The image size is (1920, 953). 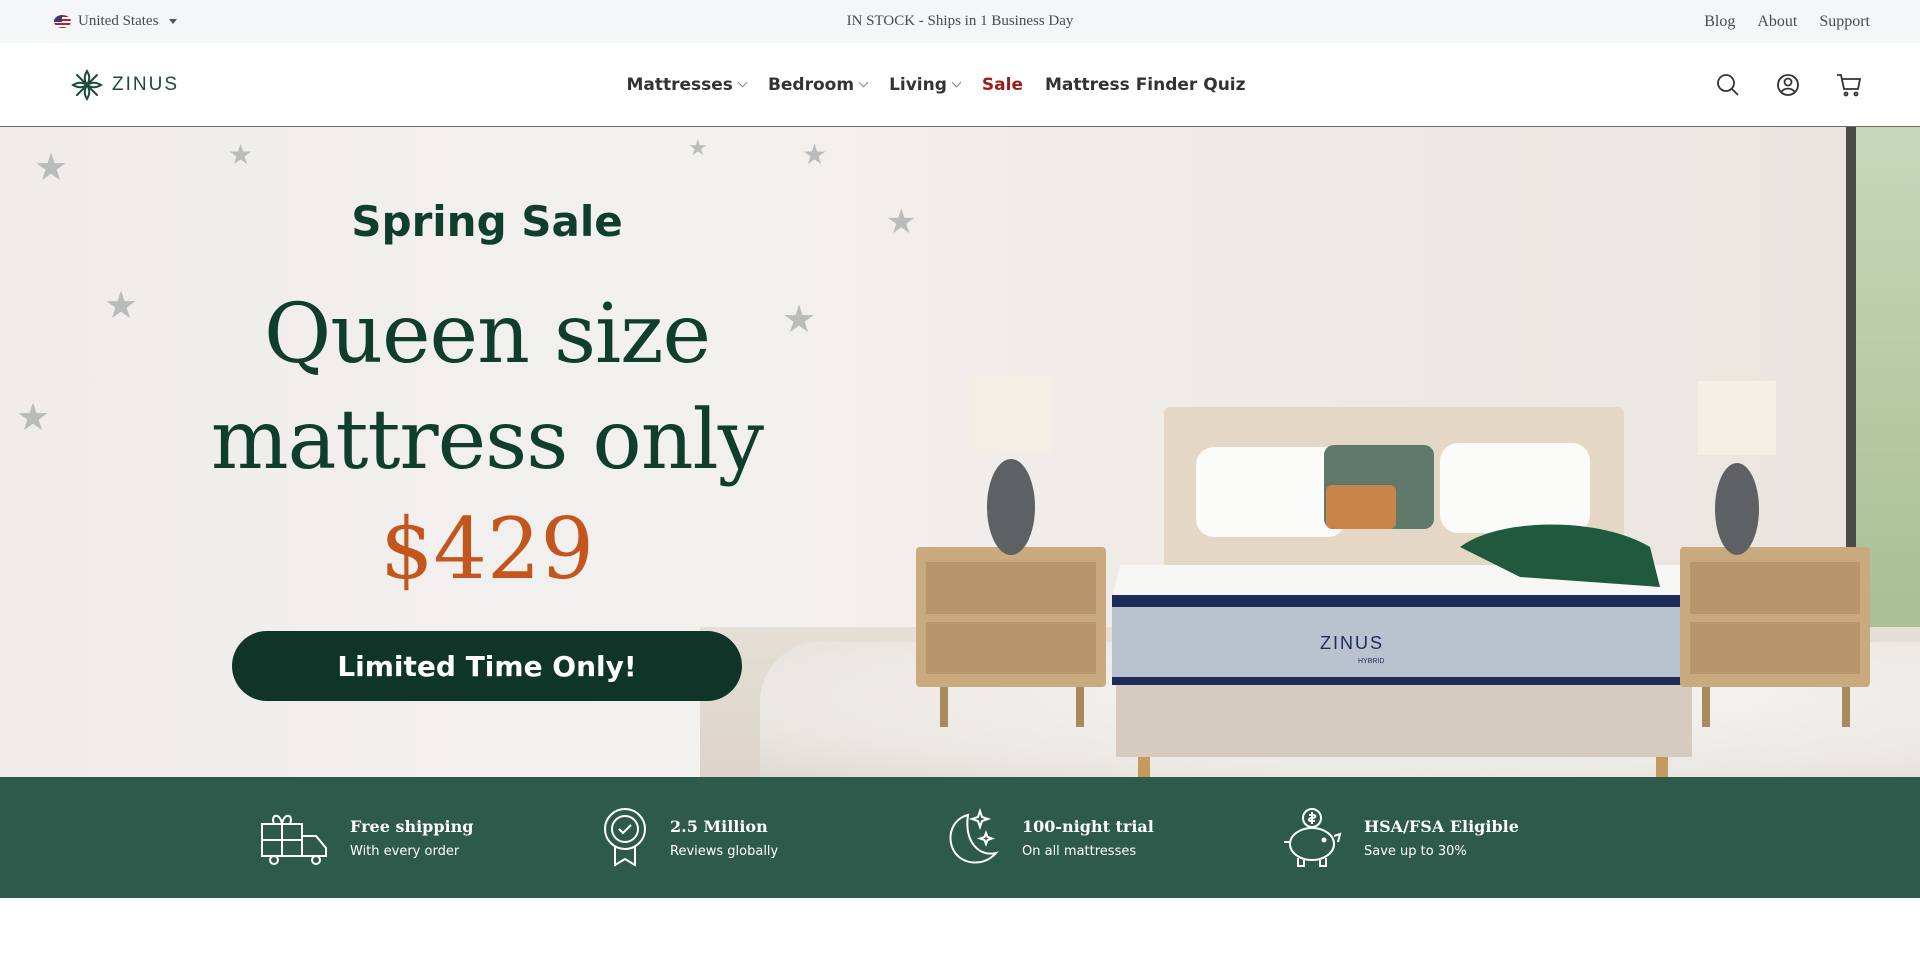 What do you see at coordinates (1849, 85) in the screenshot?
I see `cart-icon` at bounding box center [1849, 85].